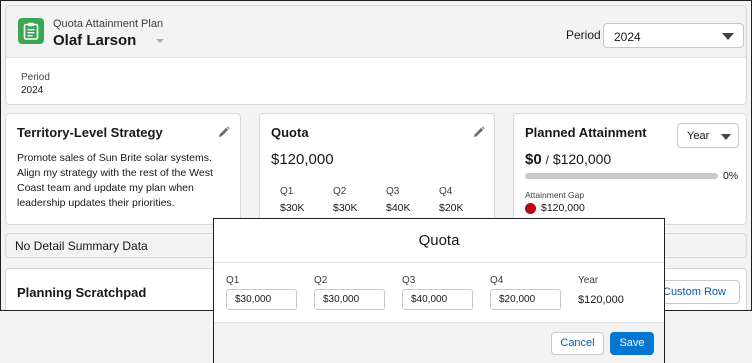 This screenshot has width=752, height=363. What do you see at coordinates (446, 191) in the screenshot?
I see `quarter-label: Q4` at bounding box center [446, 191].